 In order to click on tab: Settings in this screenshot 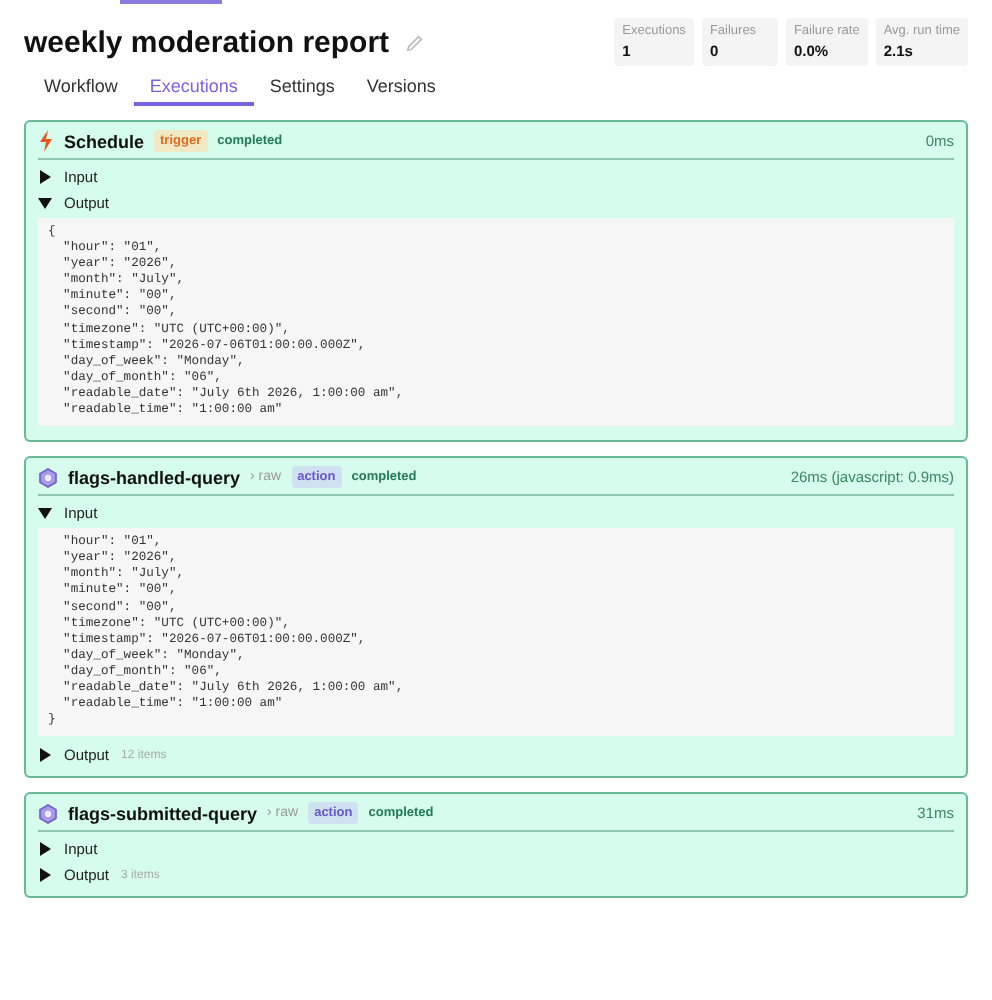, I will do `click(302, 88)`.